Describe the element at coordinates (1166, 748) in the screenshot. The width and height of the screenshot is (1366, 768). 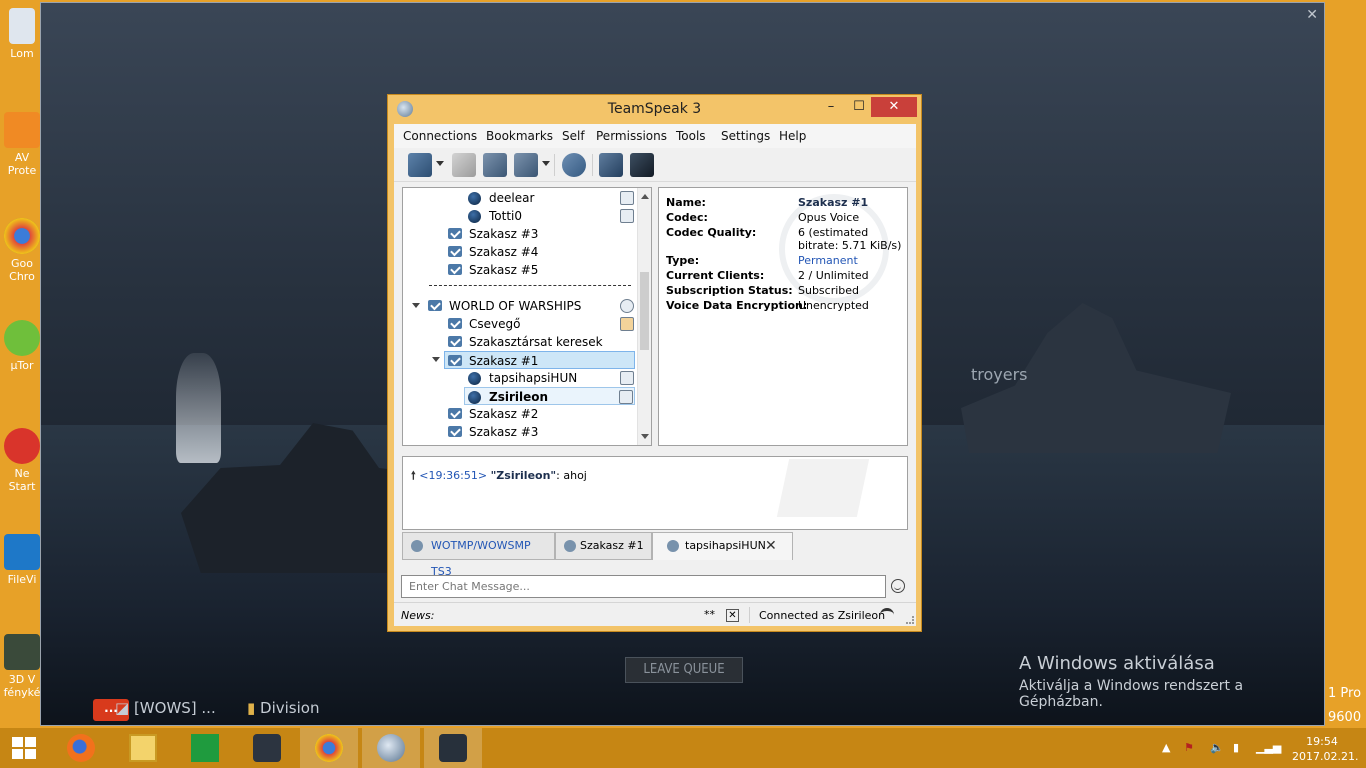
I see `show-hidden-icons: ▲` at that location.